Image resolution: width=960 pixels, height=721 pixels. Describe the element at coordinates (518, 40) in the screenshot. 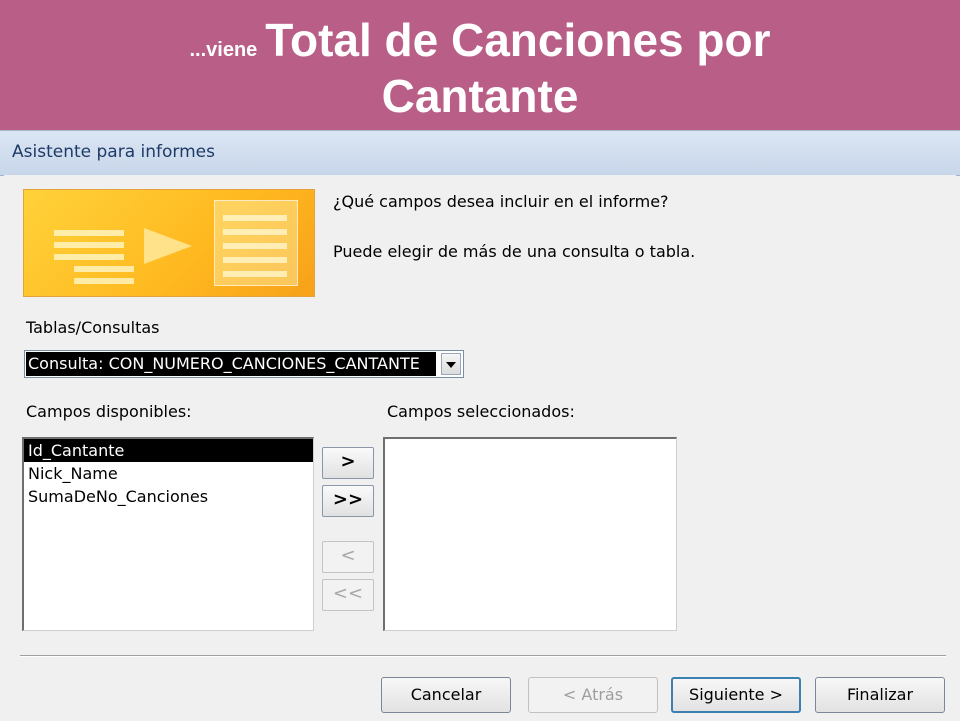

I see `banner-title: Total de Canciones por` at that location.